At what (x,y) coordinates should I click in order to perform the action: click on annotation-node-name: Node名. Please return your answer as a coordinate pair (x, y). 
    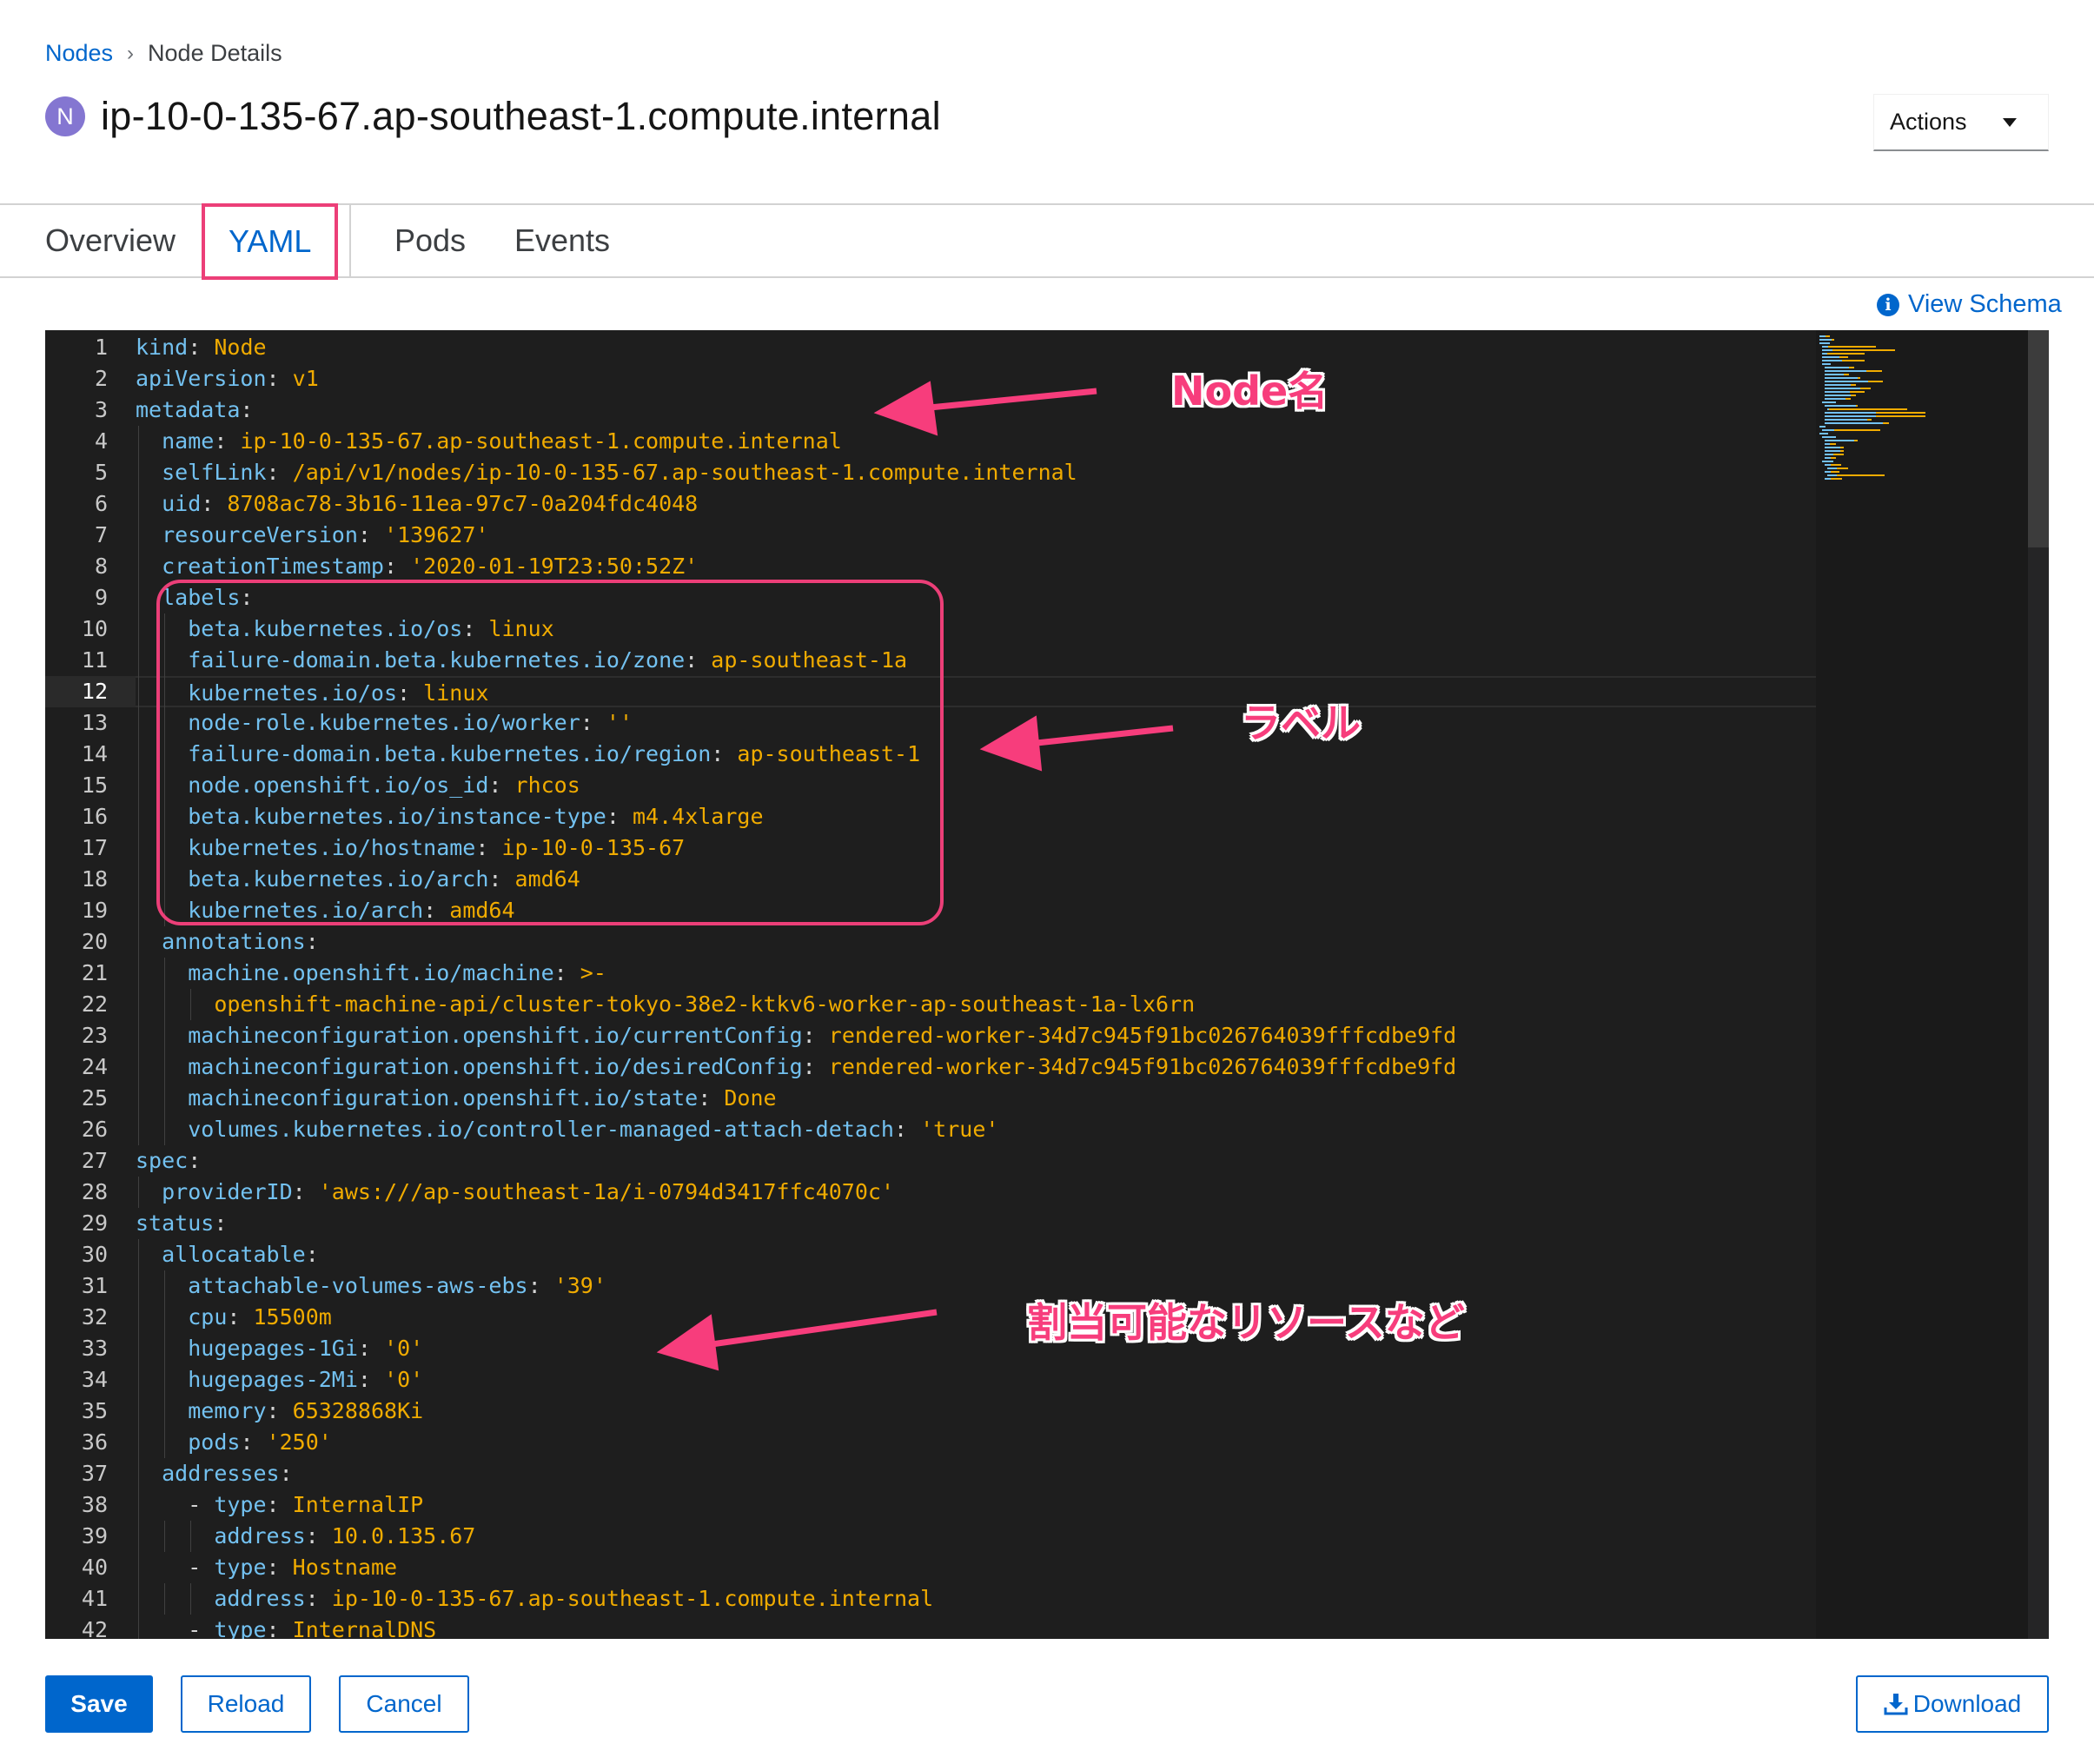
    Looking at the image, I should click on (1250, 391).